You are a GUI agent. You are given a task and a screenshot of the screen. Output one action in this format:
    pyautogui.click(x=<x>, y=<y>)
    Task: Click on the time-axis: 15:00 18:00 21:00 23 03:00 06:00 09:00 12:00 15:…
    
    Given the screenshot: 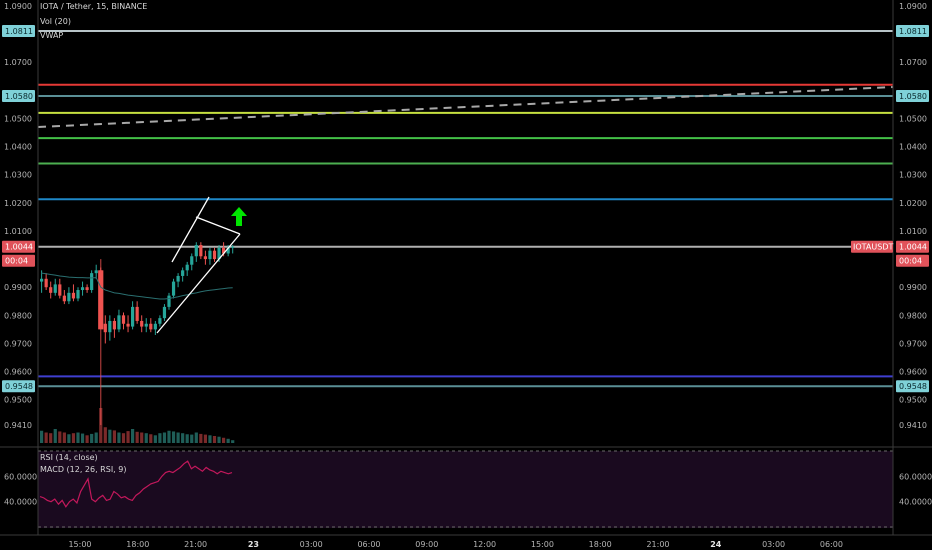 What is the action you would take?
    pyautogui.click(x=455, y=544)
    